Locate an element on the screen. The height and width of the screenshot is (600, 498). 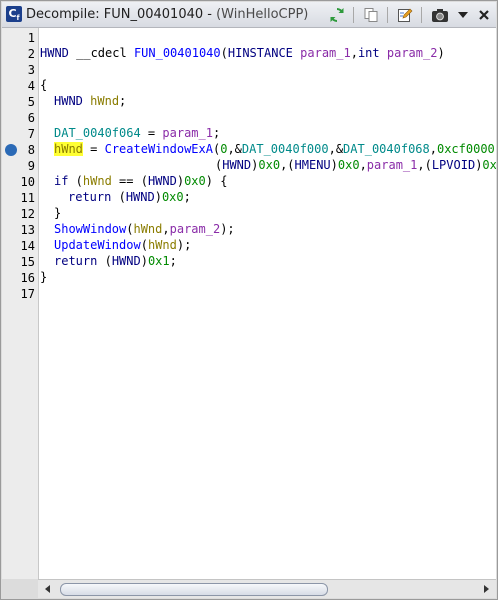
scroll-right-button is located at coordinates (486, 589).